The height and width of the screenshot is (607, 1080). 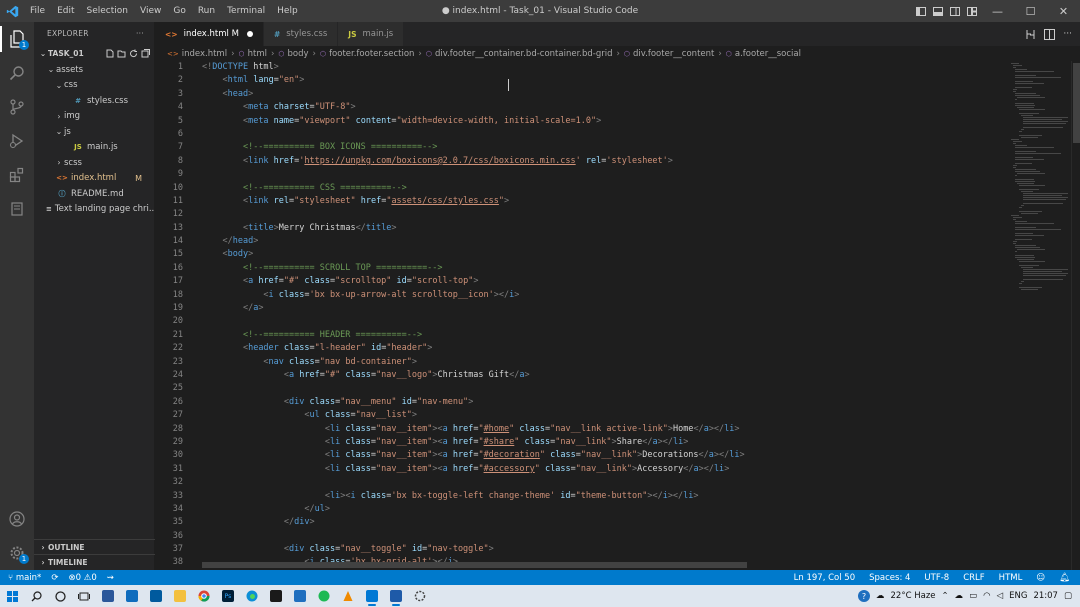 I want to click on settings-taskbar-icon, so click(x=420, y=596).